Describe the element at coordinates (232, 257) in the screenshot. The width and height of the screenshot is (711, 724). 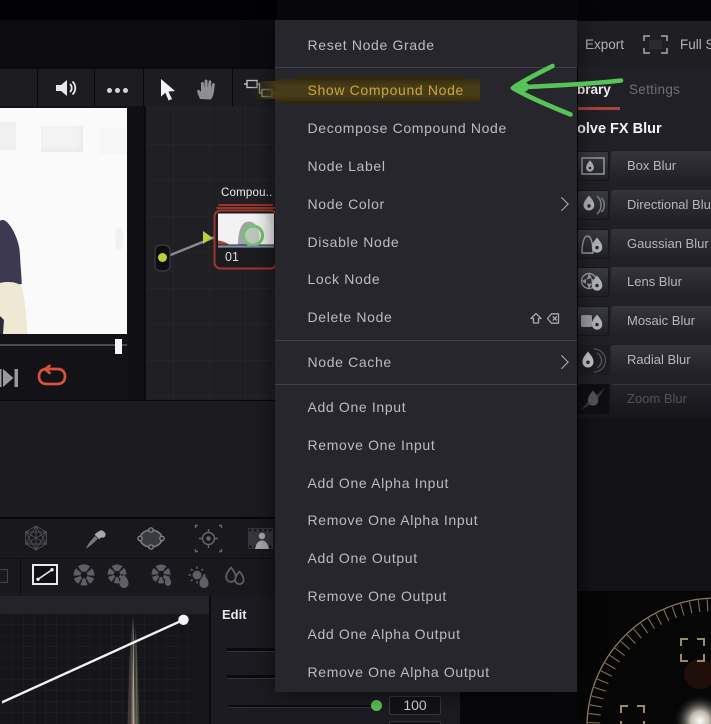
I see `svg-text: 01` at that location.